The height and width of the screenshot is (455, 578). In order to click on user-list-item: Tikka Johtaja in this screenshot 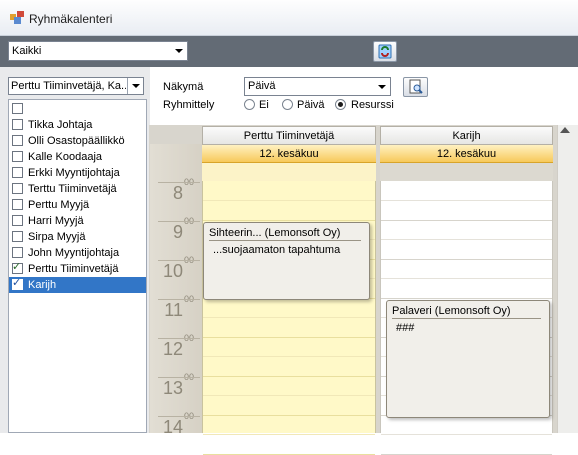, I will do `click(77, 125)`.